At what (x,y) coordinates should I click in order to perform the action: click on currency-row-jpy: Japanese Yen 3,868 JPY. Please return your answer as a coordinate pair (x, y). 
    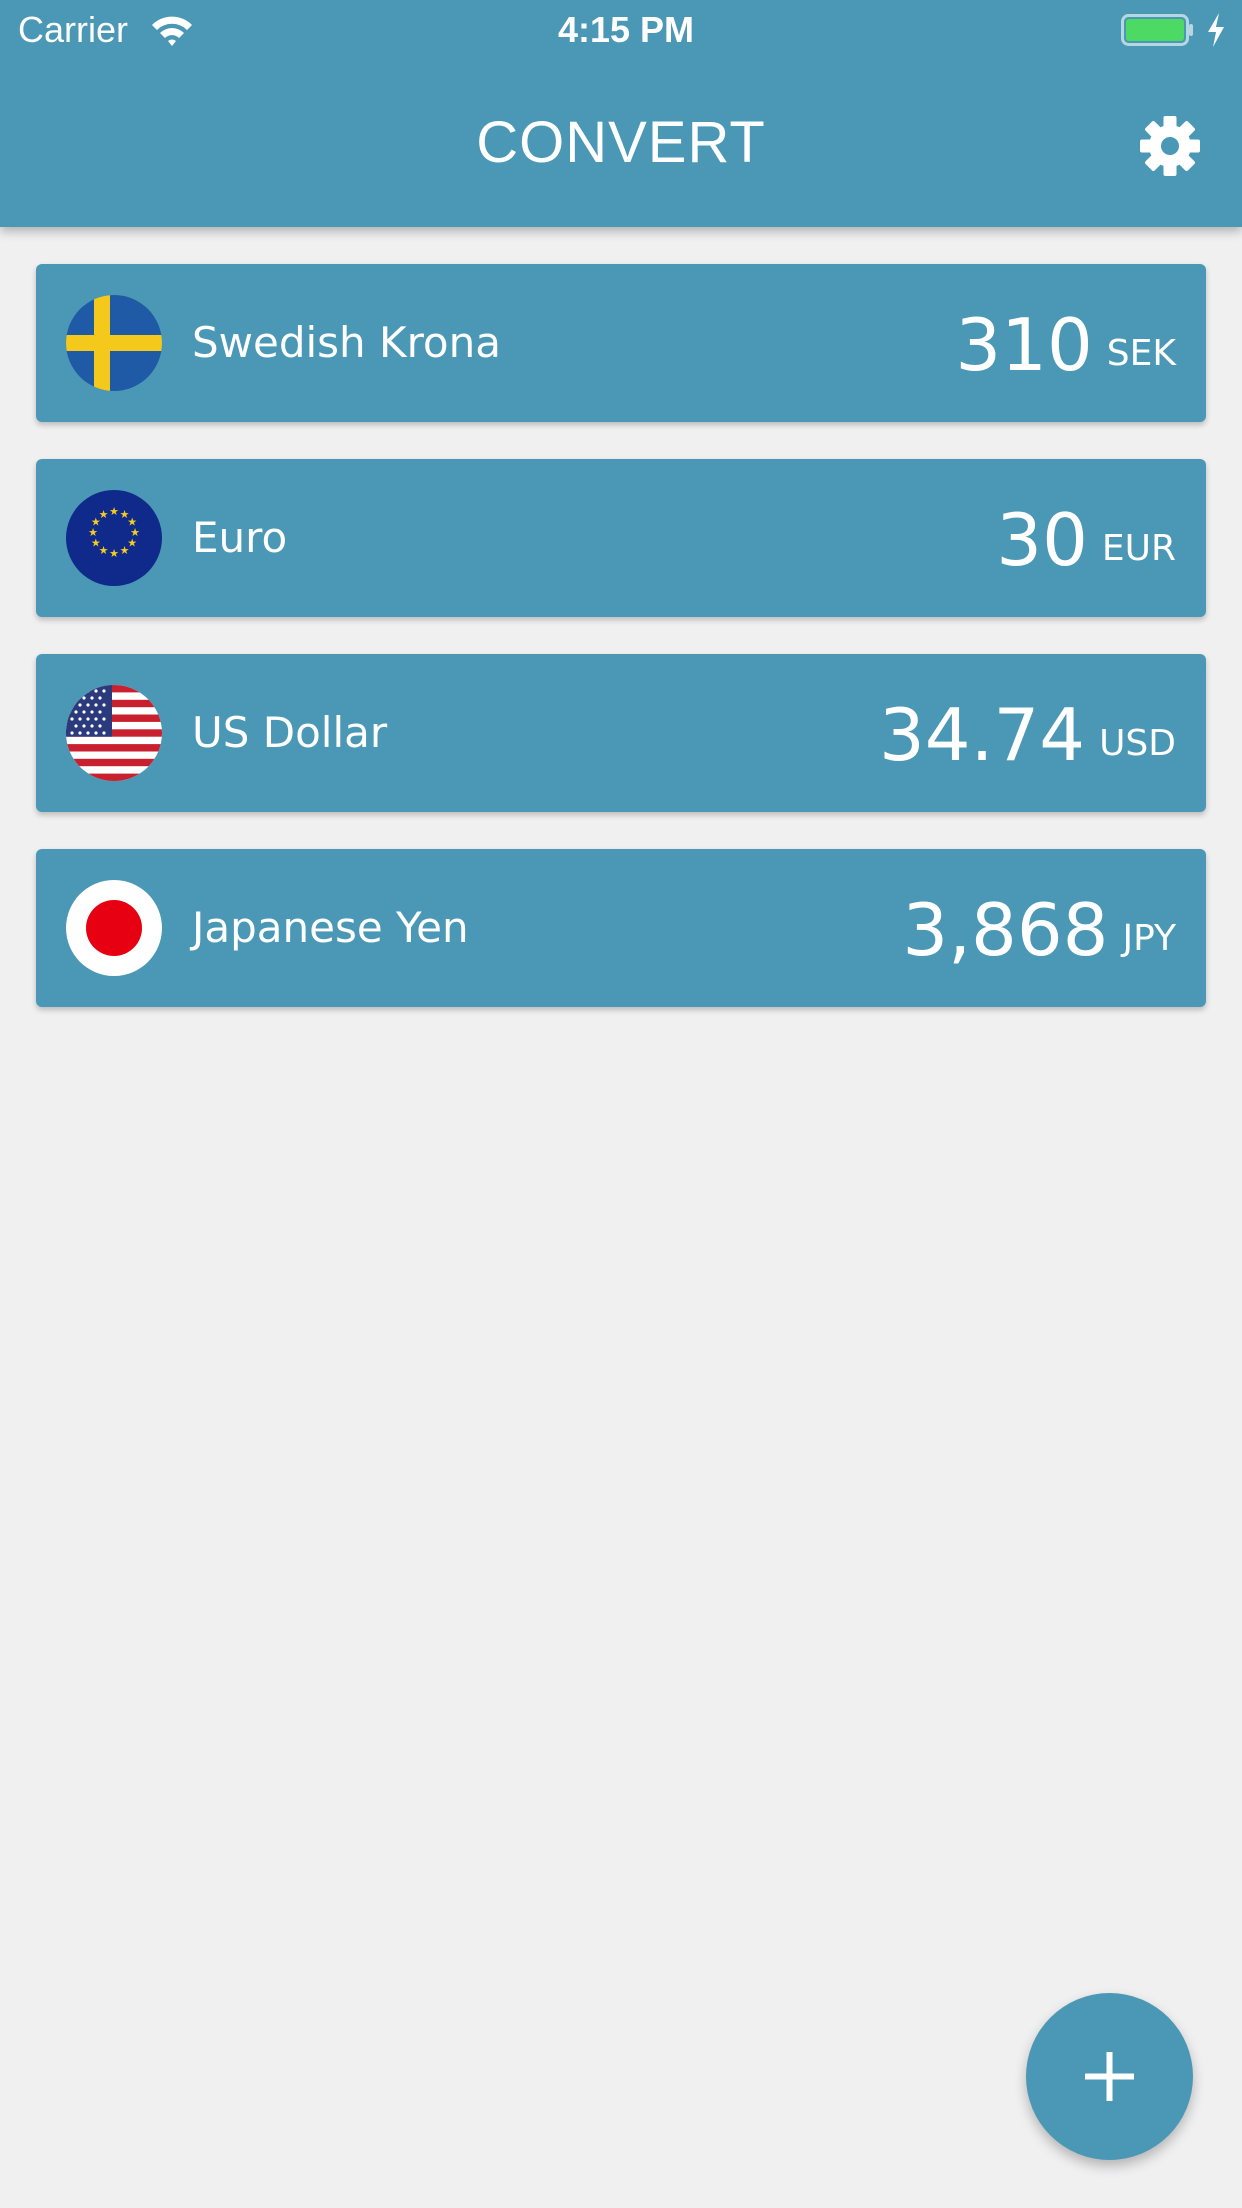
    Looking at the image, I should click on (621, 928).